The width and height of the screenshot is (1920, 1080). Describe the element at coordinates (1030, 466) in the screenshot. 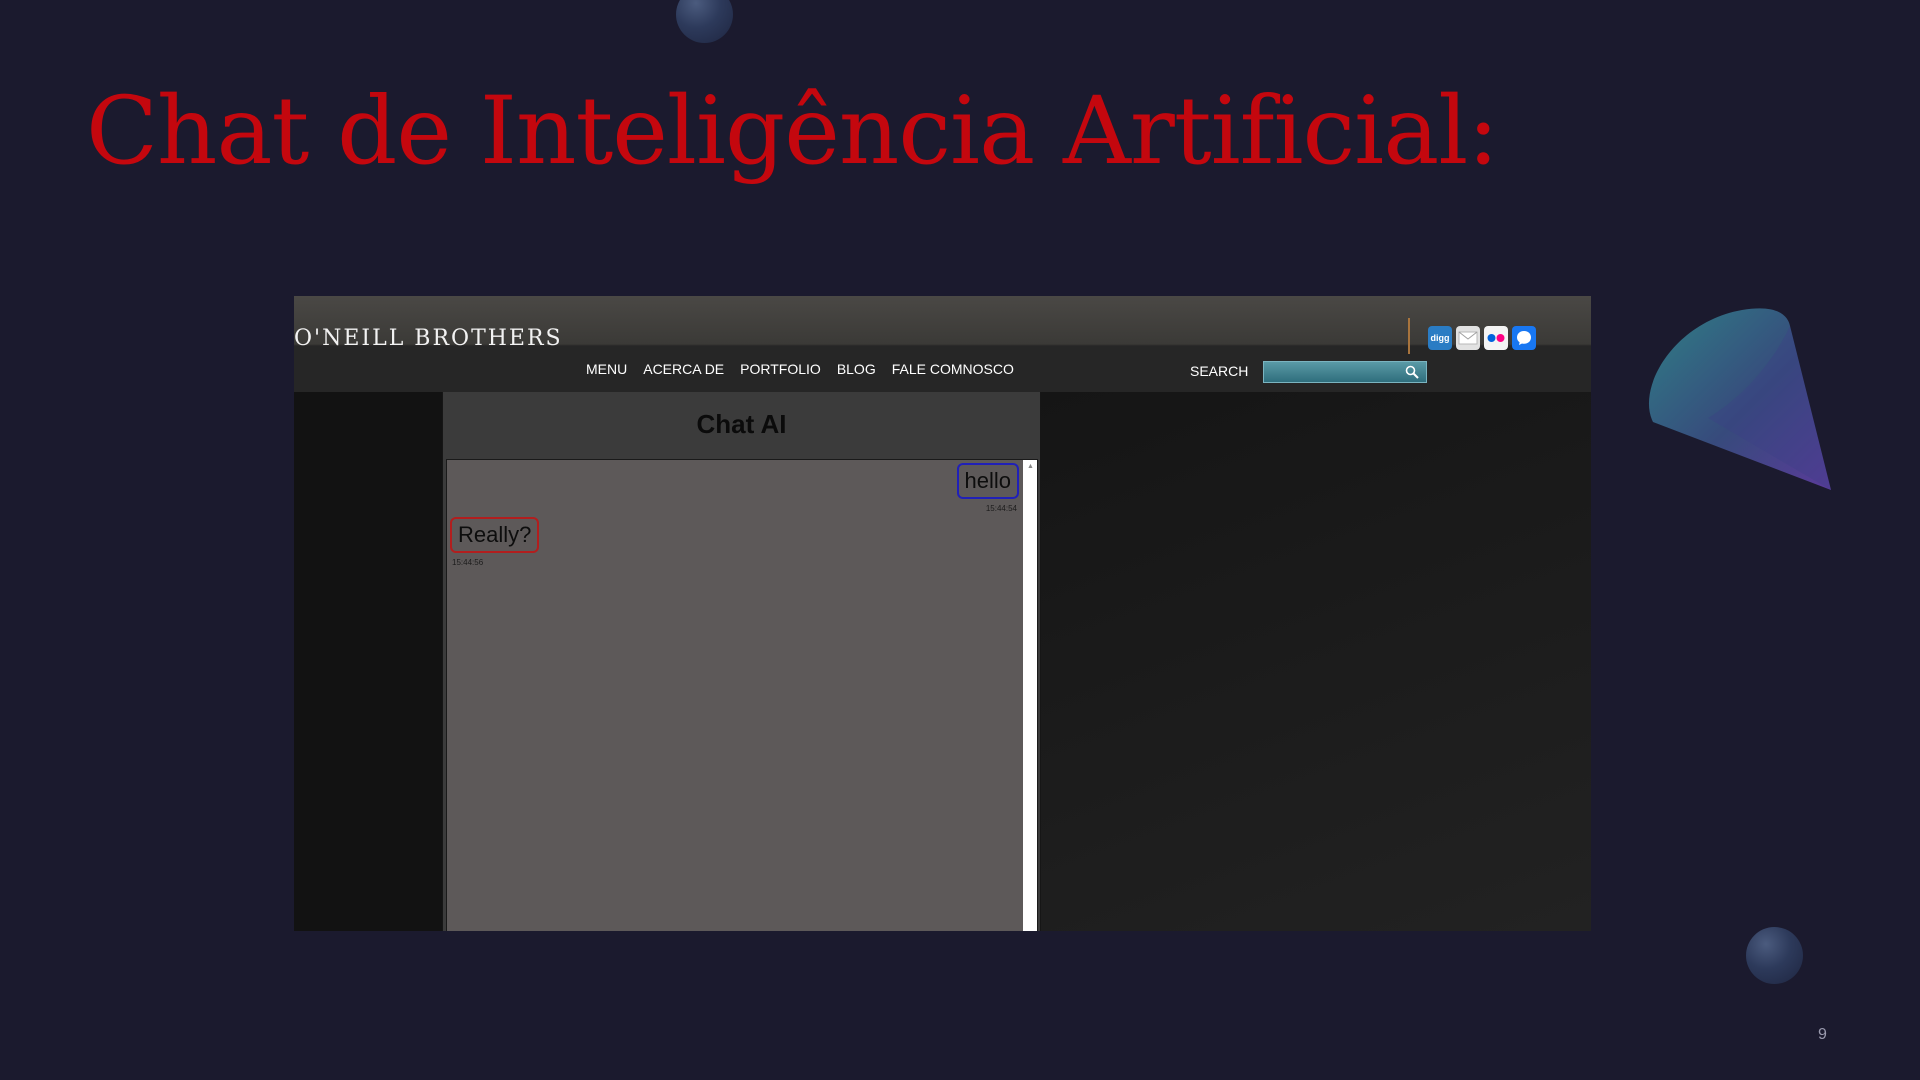

I see `scroll-up-arrow-icon: ▲` at that location.